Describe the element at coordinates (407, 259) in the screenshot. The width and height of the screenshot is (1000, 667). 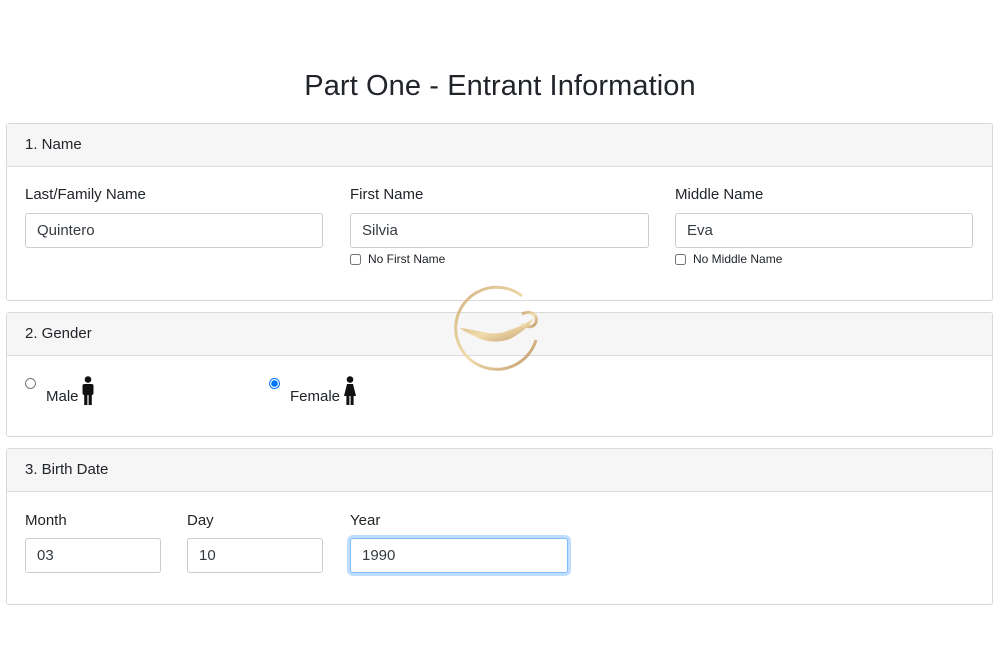
I see `no-first-name-label: No First Name` at that location.